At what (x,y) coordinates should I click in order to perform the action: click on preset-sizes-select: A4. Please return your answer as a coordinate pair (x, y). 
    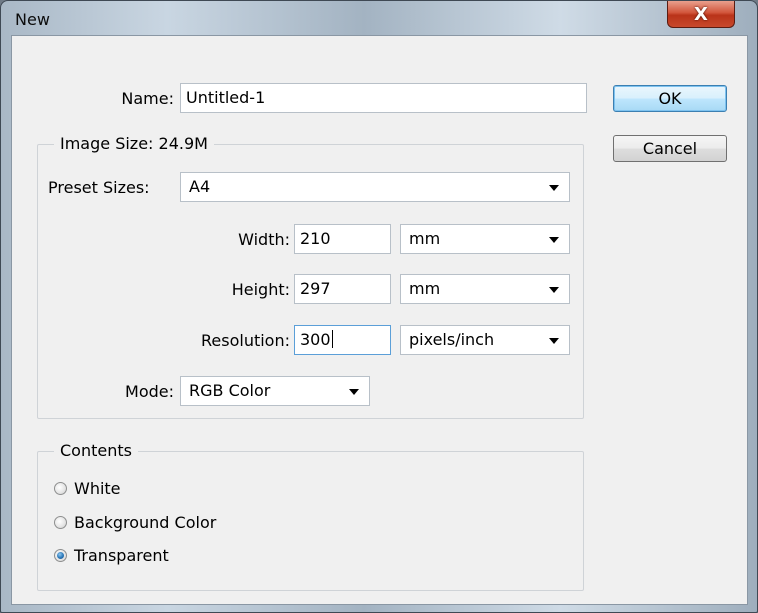
    Looking at the image, I should click on (375, 187).